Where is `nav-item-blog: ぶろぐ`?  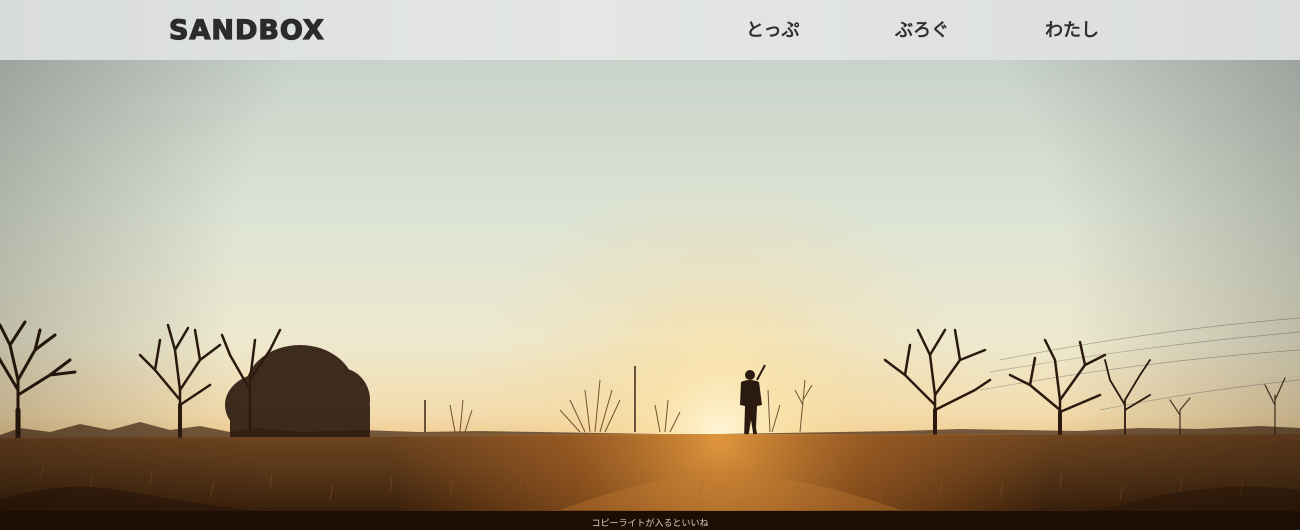 nav-item-blog: ぶろぐ is located at coordinates (922, 31).